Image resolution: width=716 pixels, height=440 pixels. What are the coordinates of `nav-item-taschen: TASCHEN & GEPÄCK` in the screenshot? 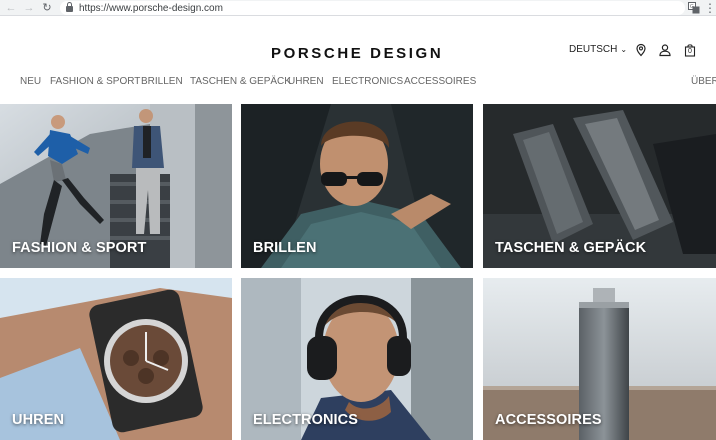 It's located at (240, 81).